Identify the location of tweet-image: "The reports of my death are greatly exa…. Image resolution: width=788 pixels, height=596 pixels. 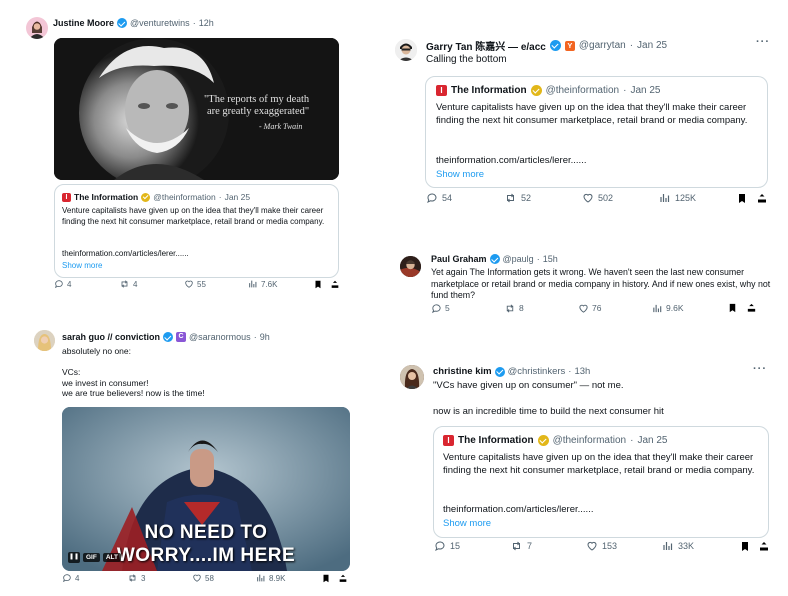
(196, 109).